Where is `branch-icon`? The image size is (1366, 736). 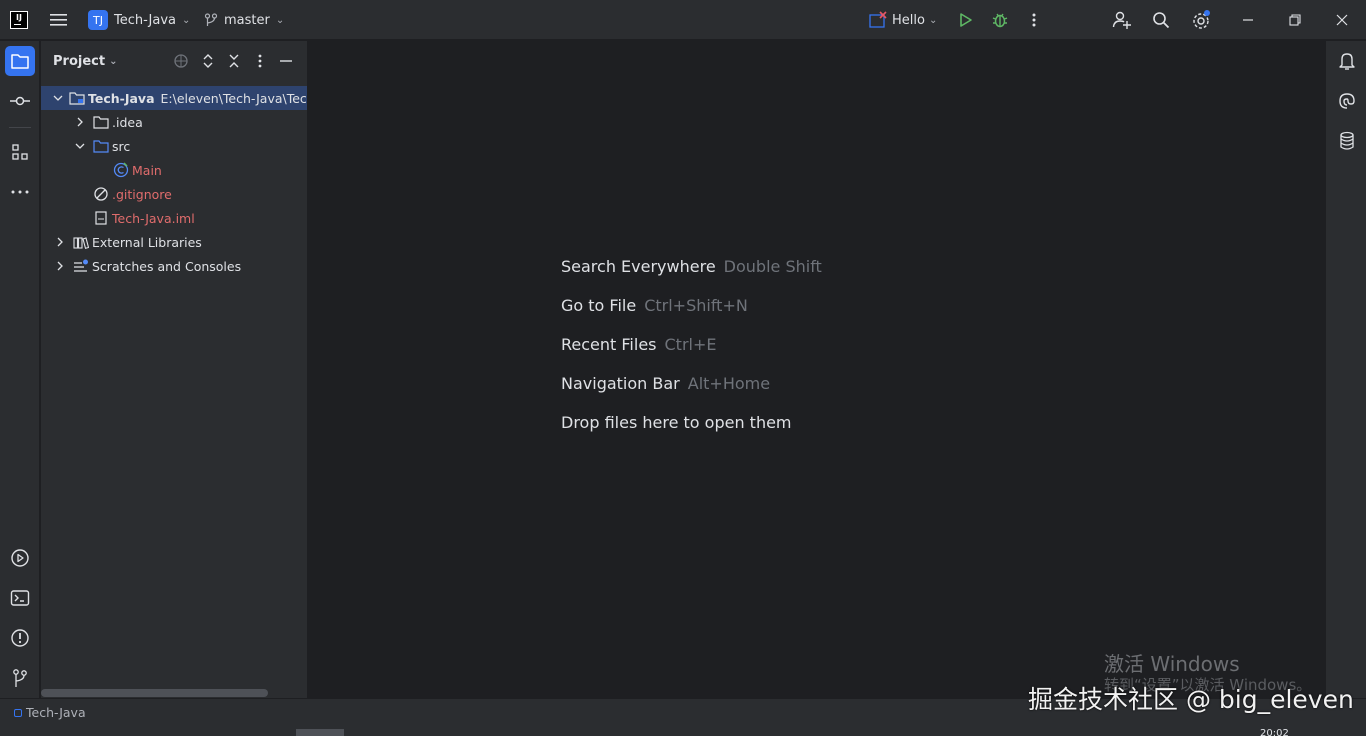 branch-icon is located at coordinates (211, 19).